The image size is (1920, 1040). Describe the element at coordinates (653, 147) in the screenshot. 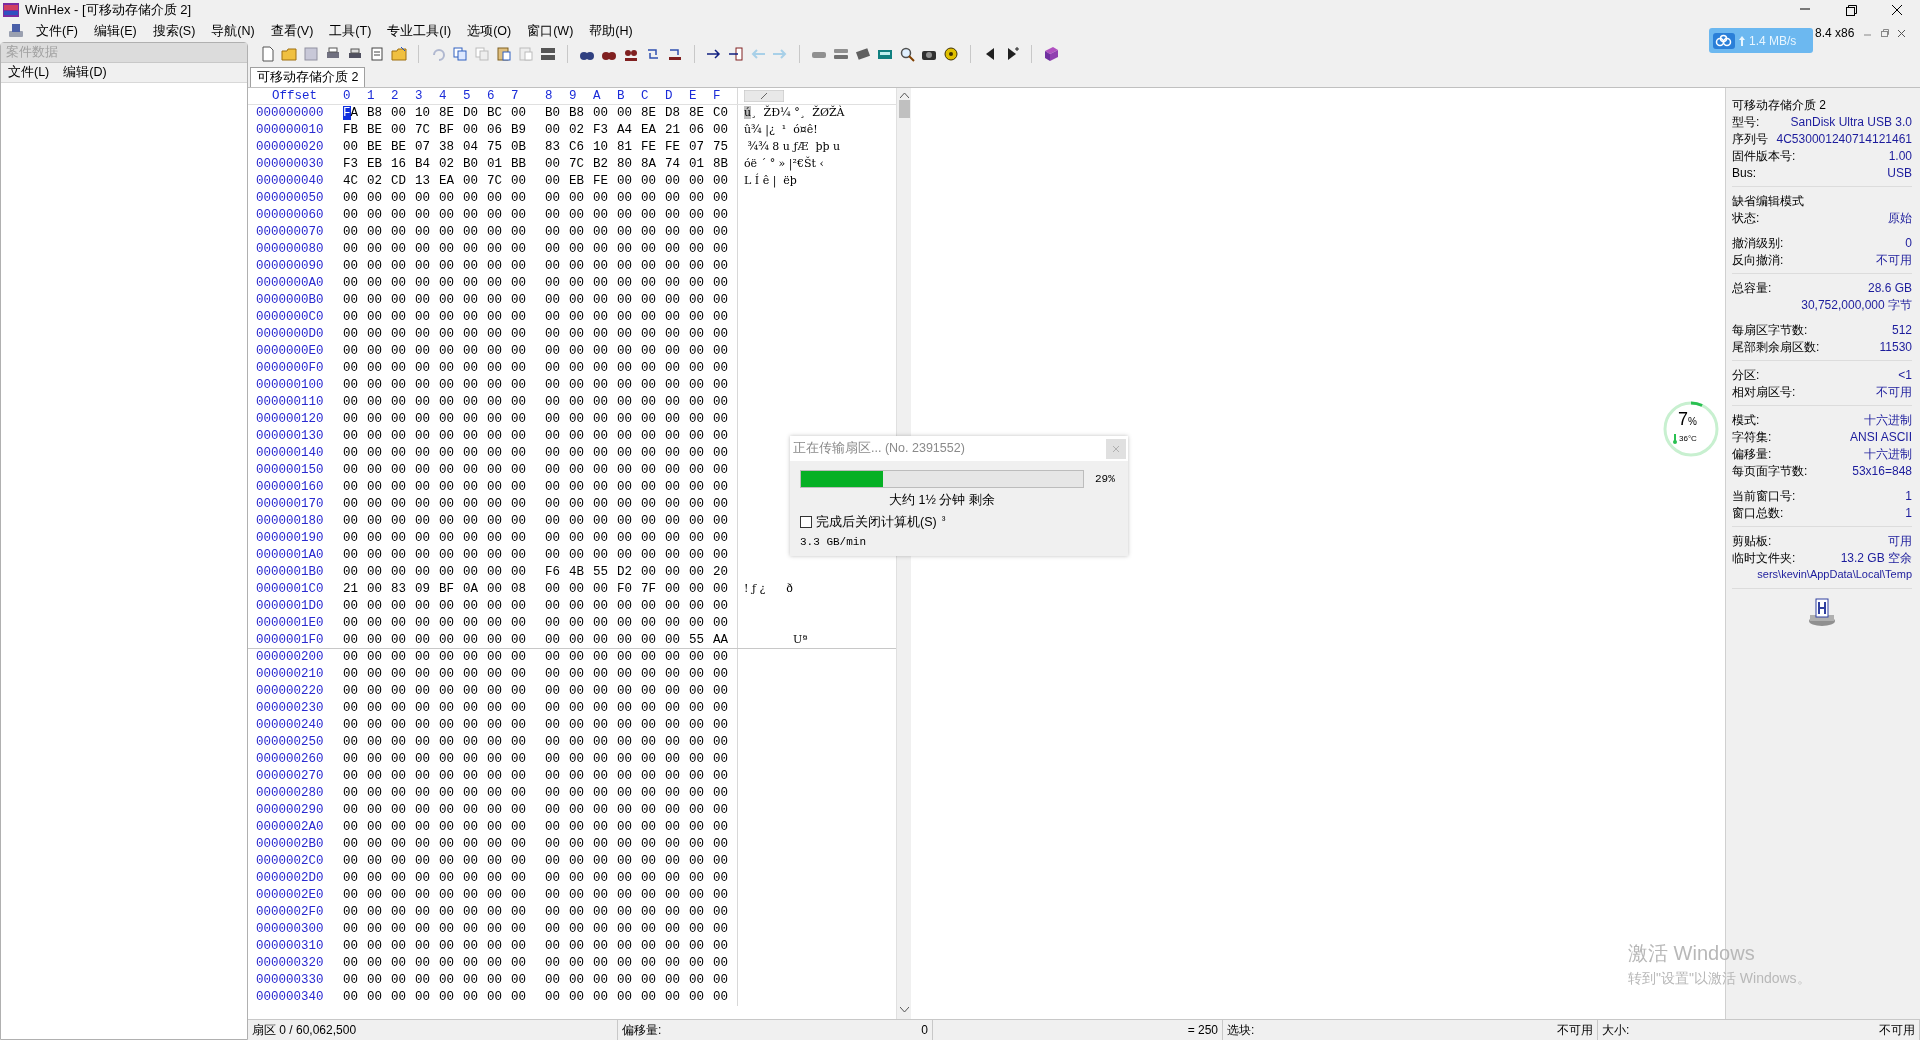

I see `hex-byte: FE` at that location.